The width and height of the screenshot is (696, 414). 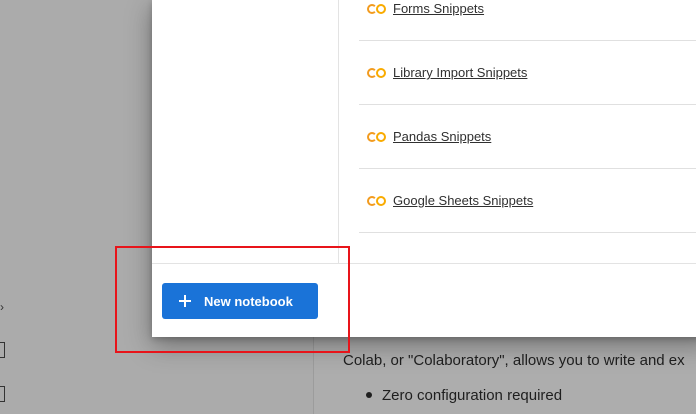 What do you see at coordinates (185, 301) in the screenshot?
I see `plus-icon` at bounding box center [185, 301].